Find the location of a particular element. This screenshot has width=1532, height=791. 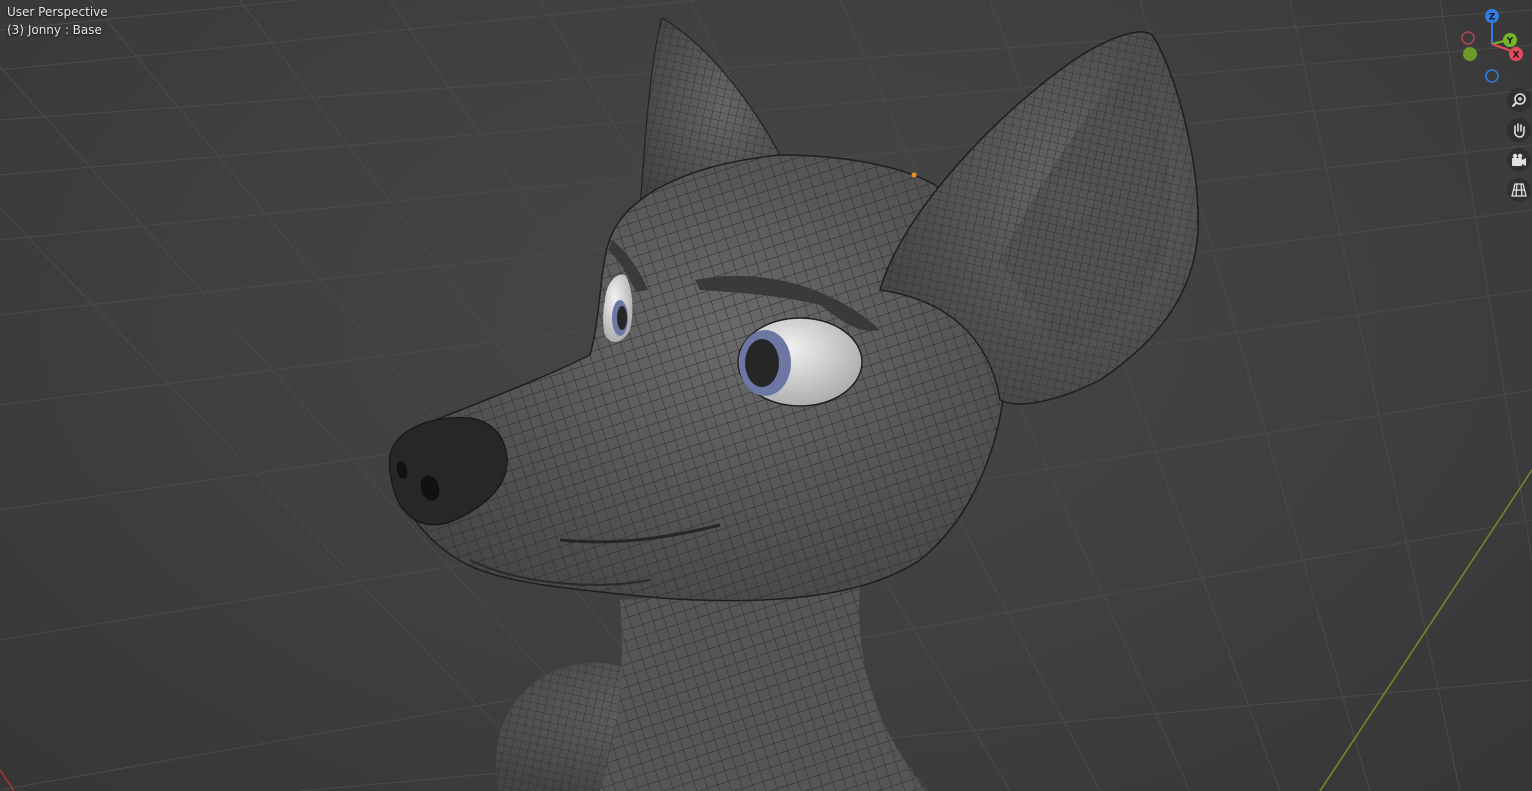

pan-button is located at coordinates (1519, 130).